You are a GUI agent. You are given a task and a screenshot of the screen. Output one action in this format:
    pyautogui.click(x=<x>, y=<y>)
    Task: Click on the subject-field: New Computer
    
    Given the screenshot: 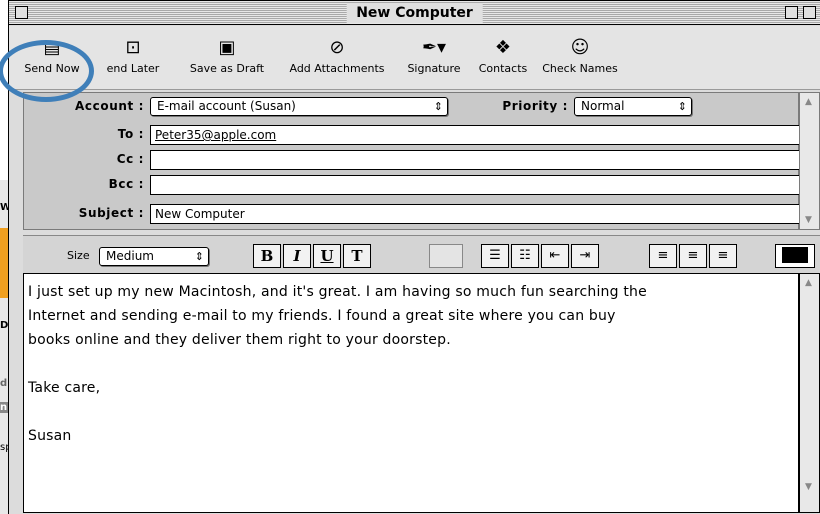 What is the action you would take?
    pyautogui.click(x=475, y=214)
    